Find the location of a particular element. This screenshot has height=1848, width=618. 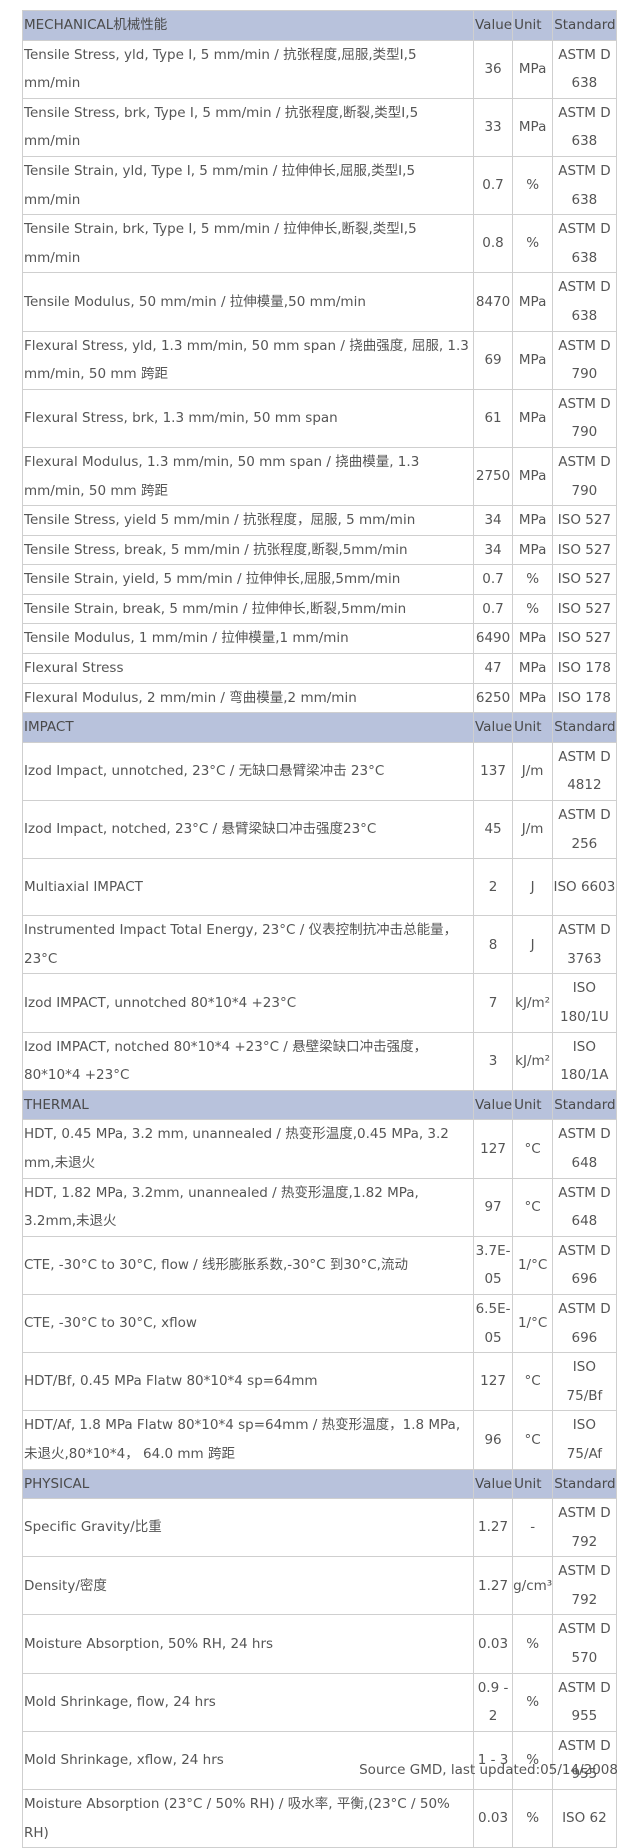

section-header: IMPACT Value Unit Standard is located at coordinates (319, 727).